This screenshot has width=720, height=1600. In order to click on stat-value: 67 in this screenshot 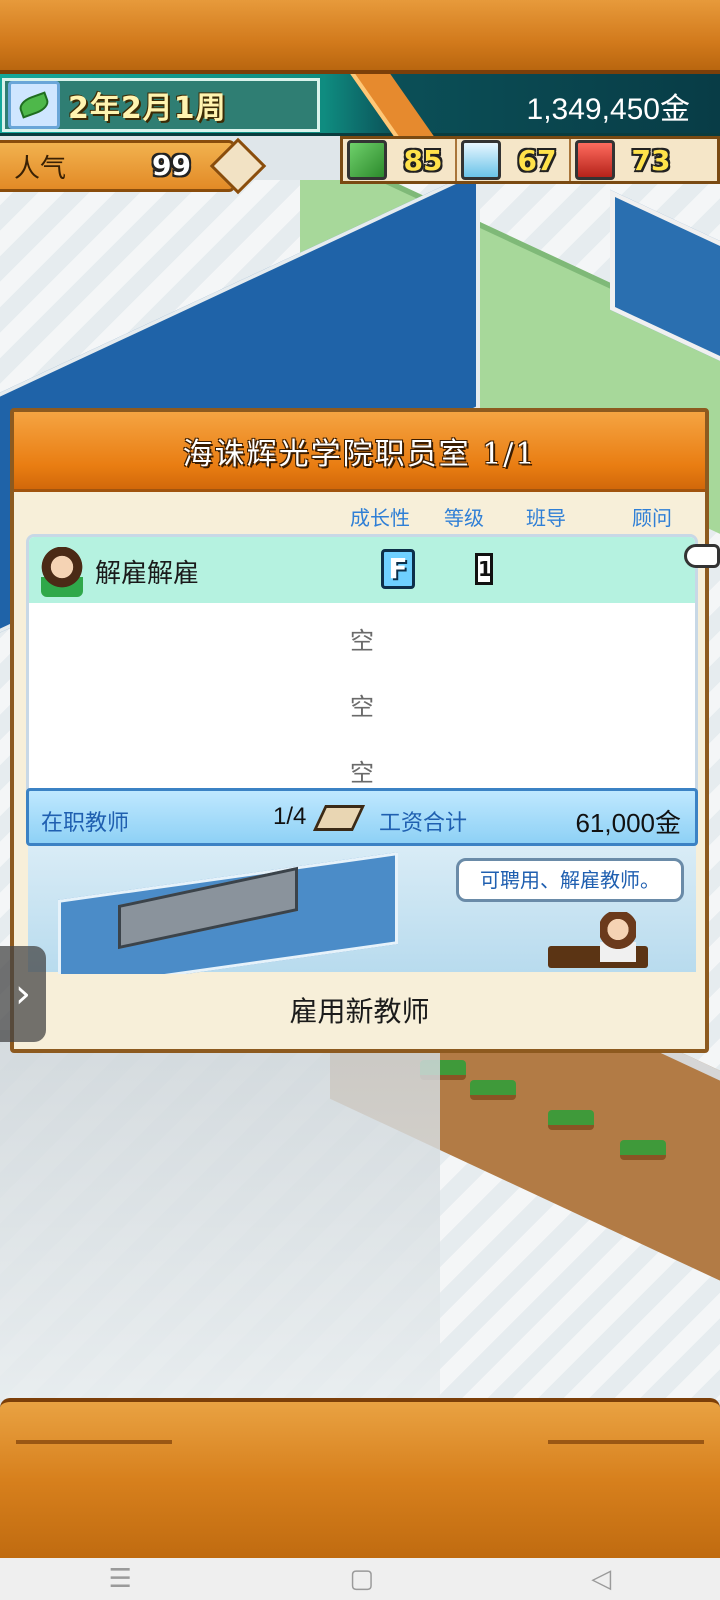, I will do `click(537, 160)`.